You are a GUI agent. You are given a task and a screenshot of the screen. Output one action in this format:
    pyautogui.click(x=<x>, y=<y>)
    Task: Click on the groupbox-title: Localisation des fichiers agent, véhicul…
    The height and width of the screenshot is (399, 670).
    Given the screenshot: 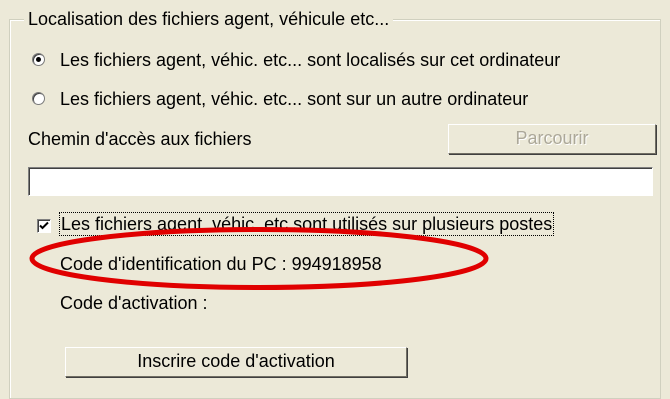 What is the action you would take?
    pyautogui.click(x=209, y=19)
    